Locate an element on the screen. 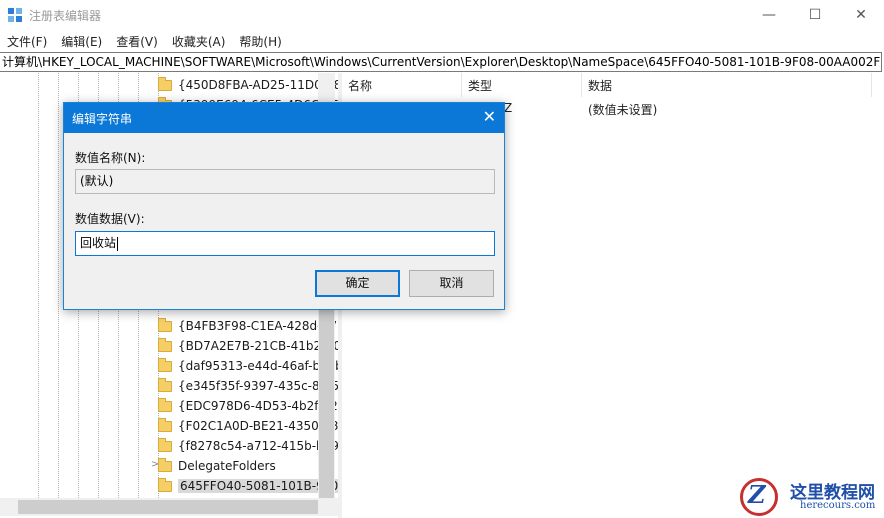  tree-item: DelegateFolders is located at coordinates (217, 466).